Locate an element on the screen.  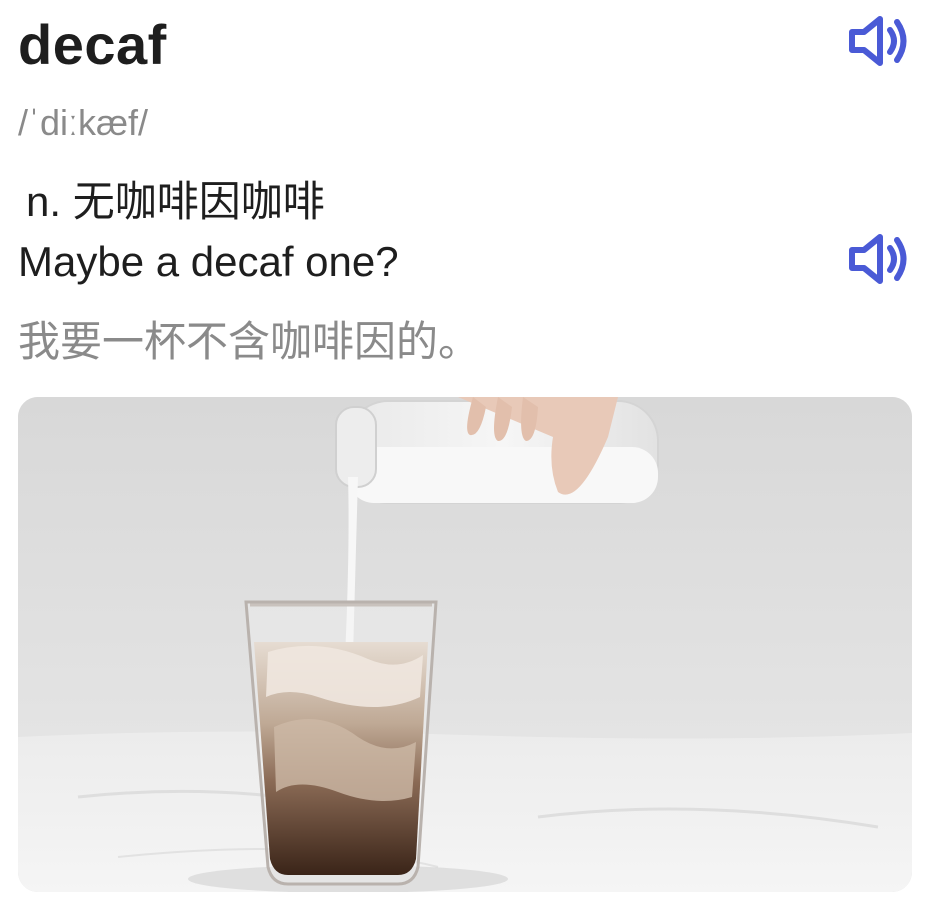
headword: decaf is located at coordinates (92, 44).